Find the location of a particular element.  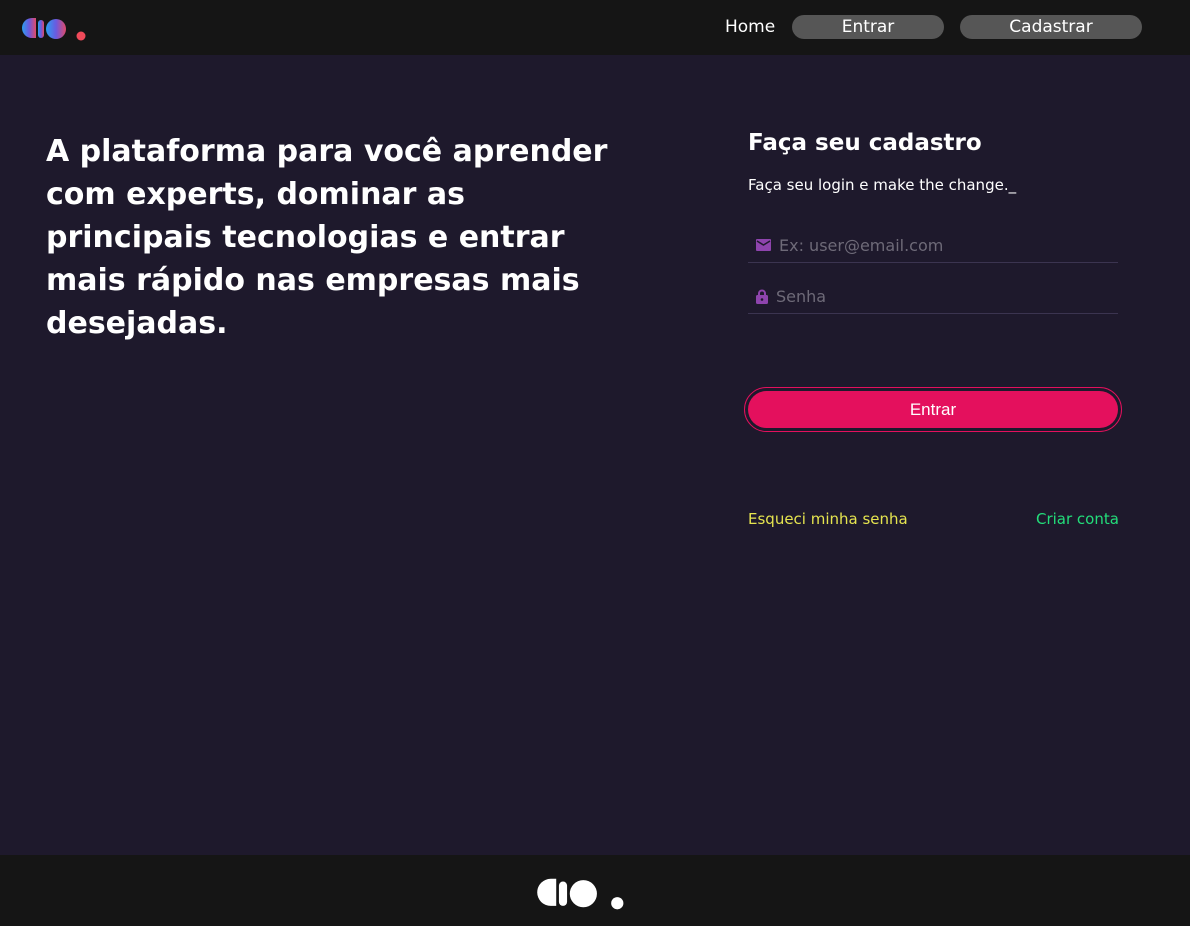

email-field is located at coordinates (933, 245).